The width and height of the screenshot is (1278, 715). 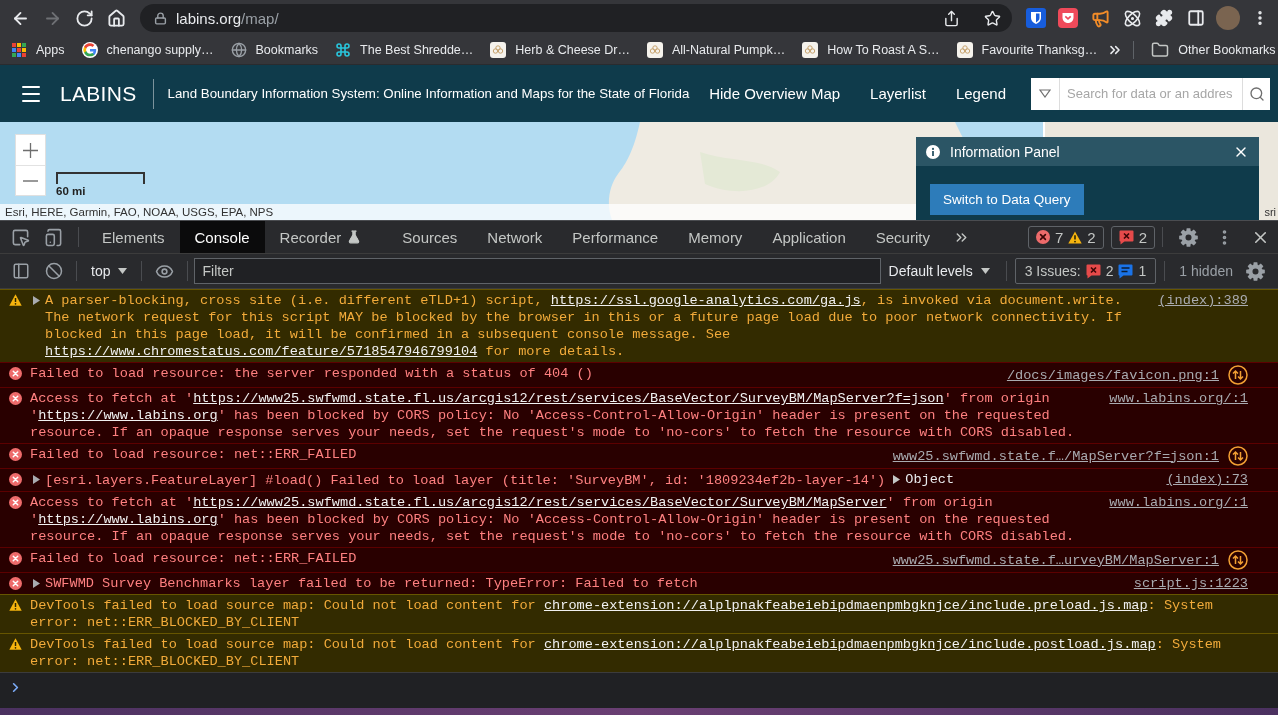 I want to click on nav-link: Legend, so click(x=980, y=93).